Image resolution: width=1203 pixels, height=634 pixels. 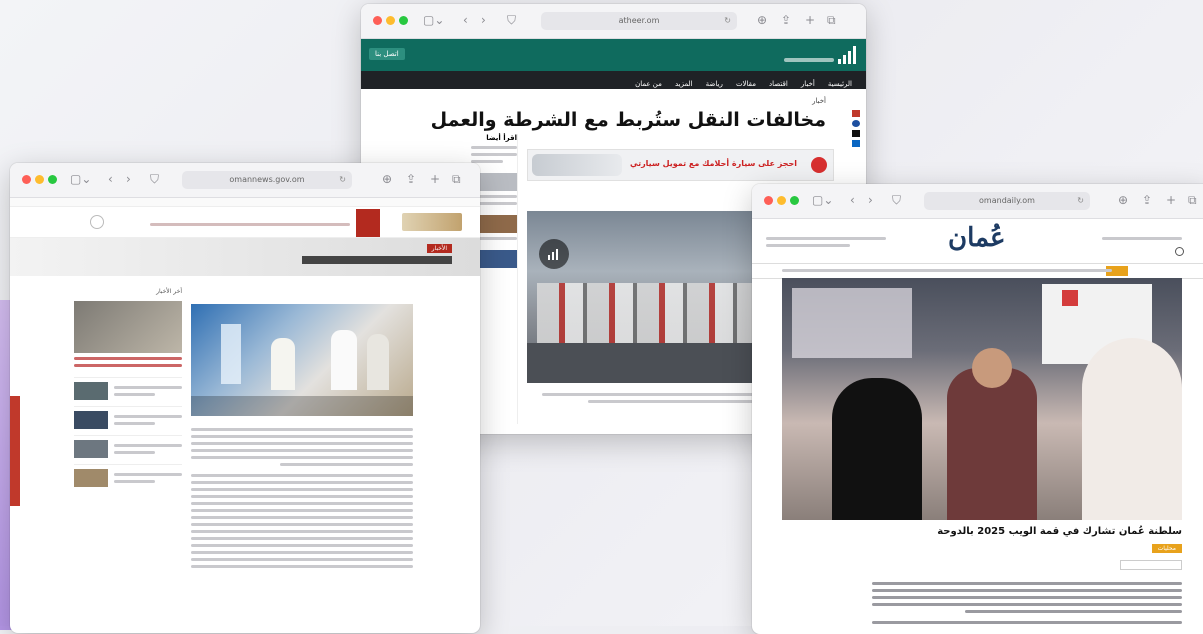 I want to click on url-text: omannews.gov.om, so click(x=267, y=179).